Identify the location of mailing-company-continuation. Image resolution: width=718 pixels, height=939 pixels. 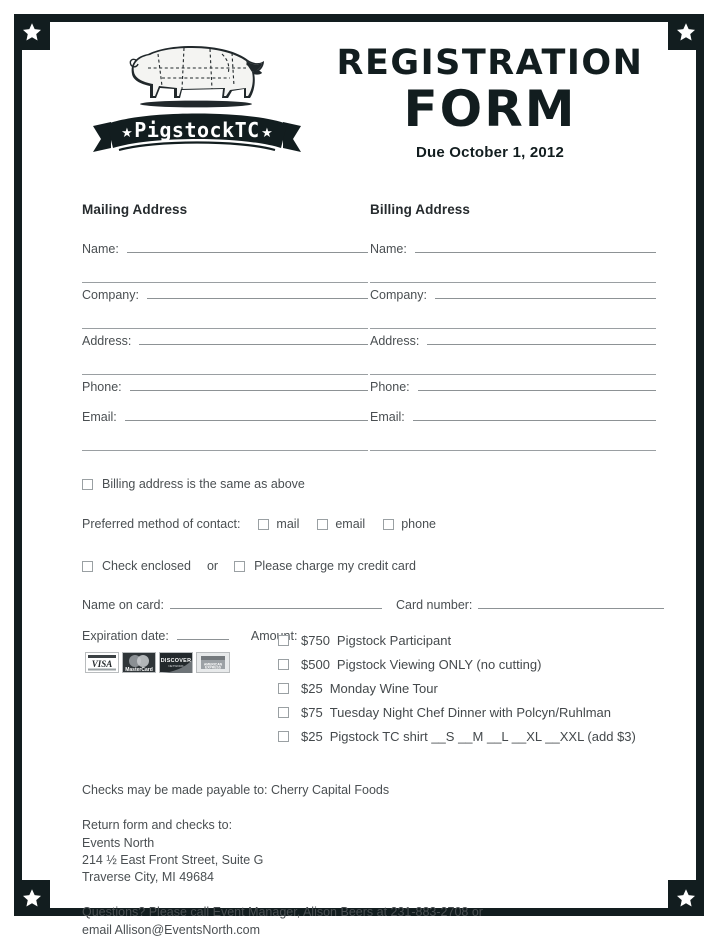
(225, 315).